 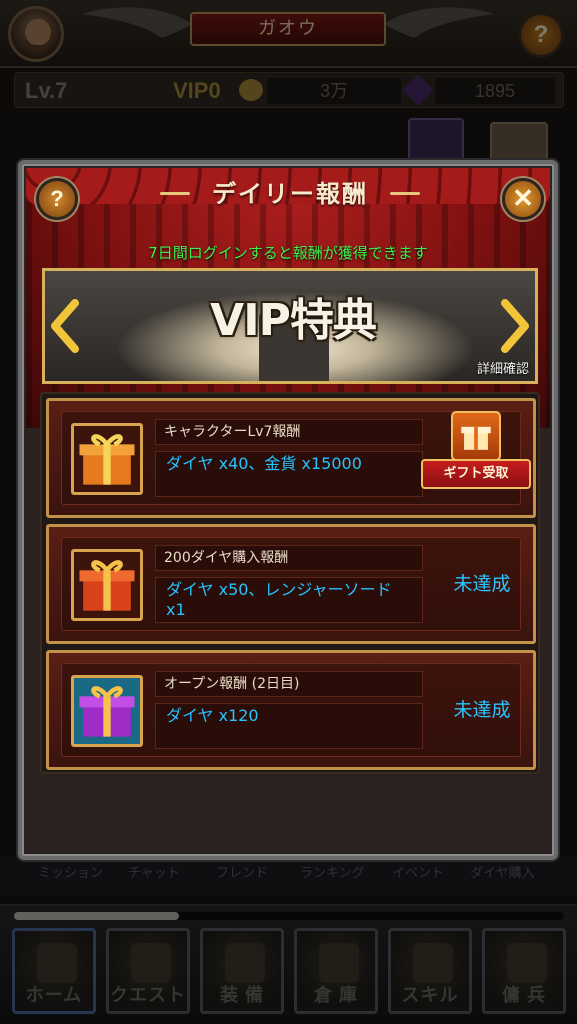 What do you see at coordinates (289, 474) in the screenshot?
I see `reward-items: ダイヤ x40、金貨 x15000` at bounding box center [289, 474].